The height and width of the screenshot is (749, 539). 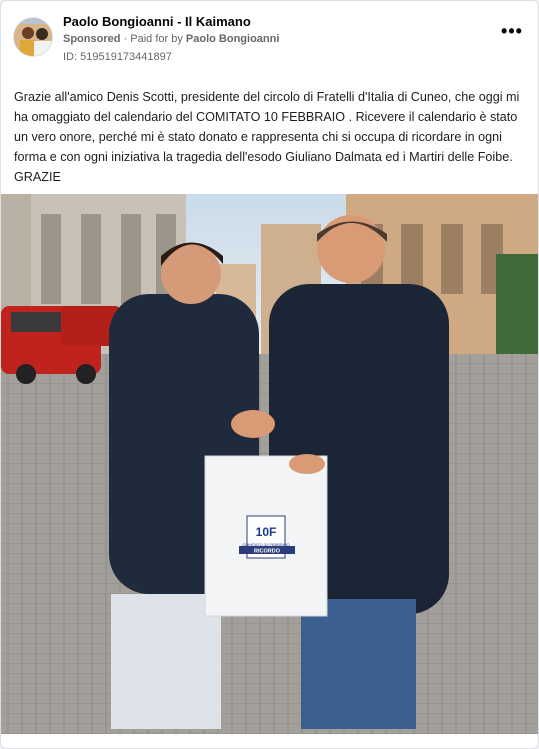 I want to click on payer-name: Paolo Bongioanni, so click(x=233, y=39).